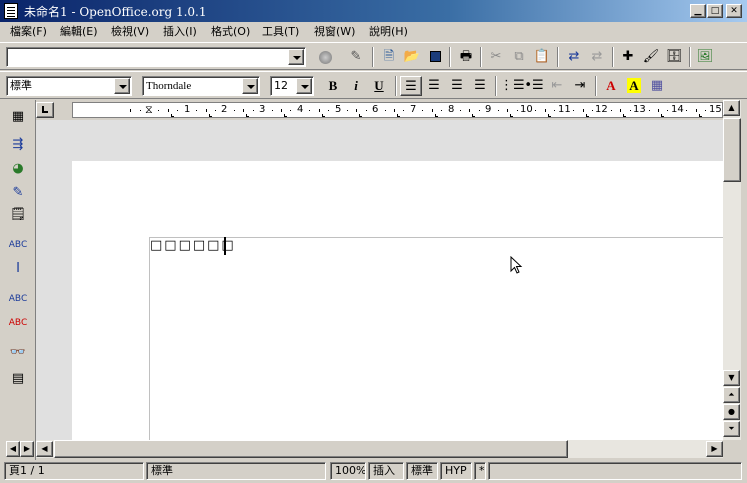 Image resolution: width=747 pixels, height=483 pixels. What do you see at coordinates (130, 32) in the screenshot?
I see `menu-view: 檢視(V)` at bounding box center [130, 32].